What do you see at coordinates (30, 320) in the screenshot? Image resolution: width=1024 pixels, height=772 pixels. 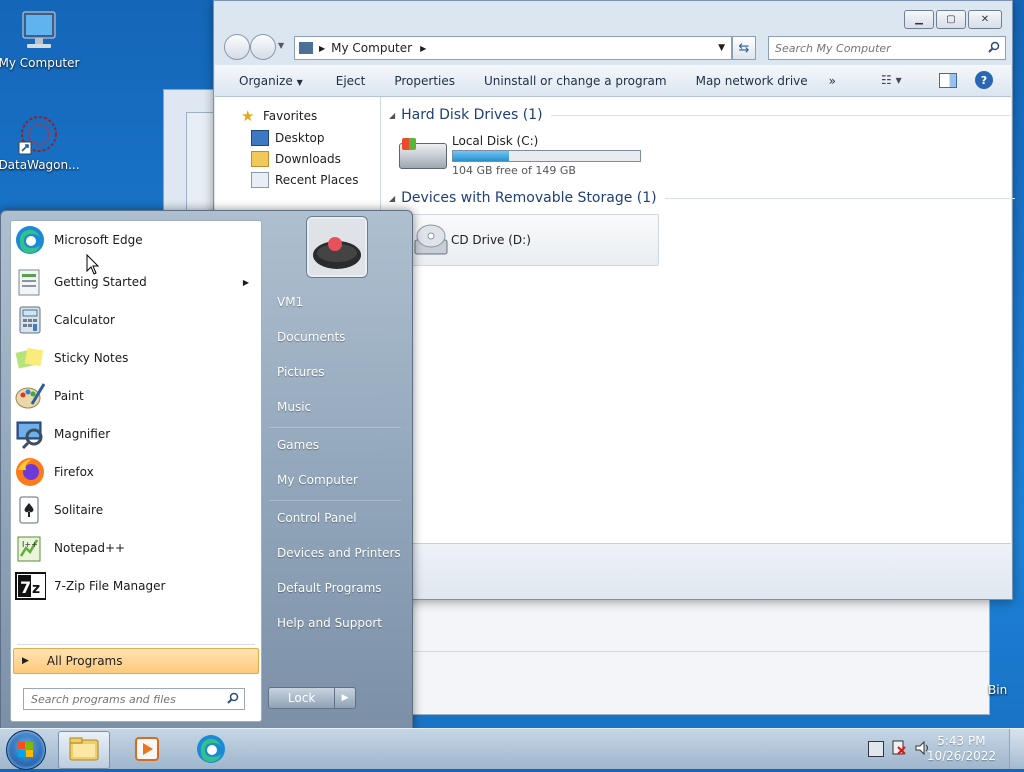 I see `calculator-icon` at bounding box center [30, 320].